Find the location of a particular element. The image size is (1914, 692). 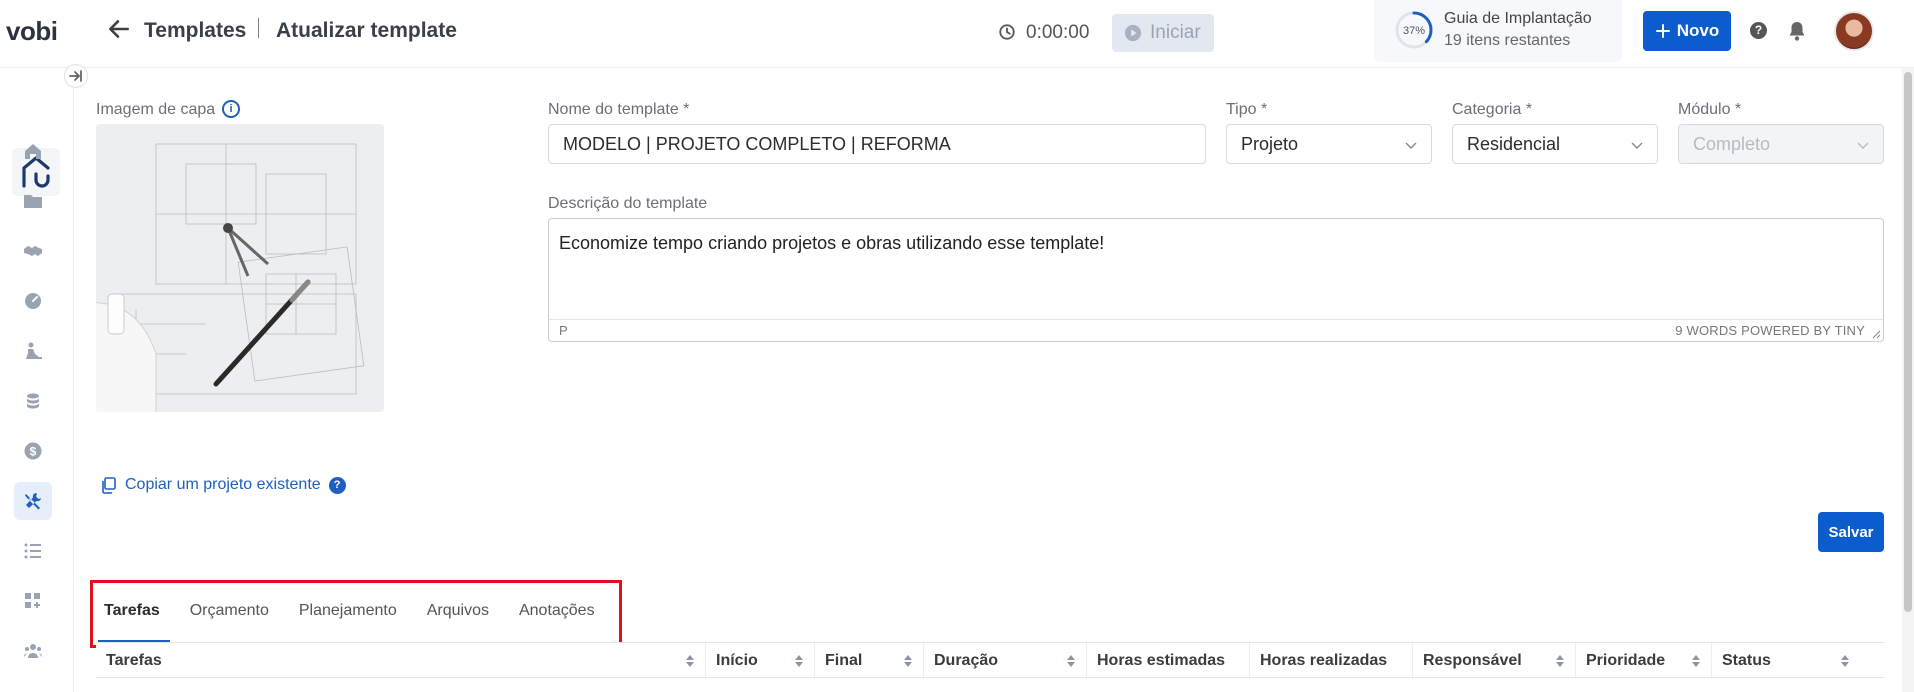

play-icon is located at coordinates (1133, 33).